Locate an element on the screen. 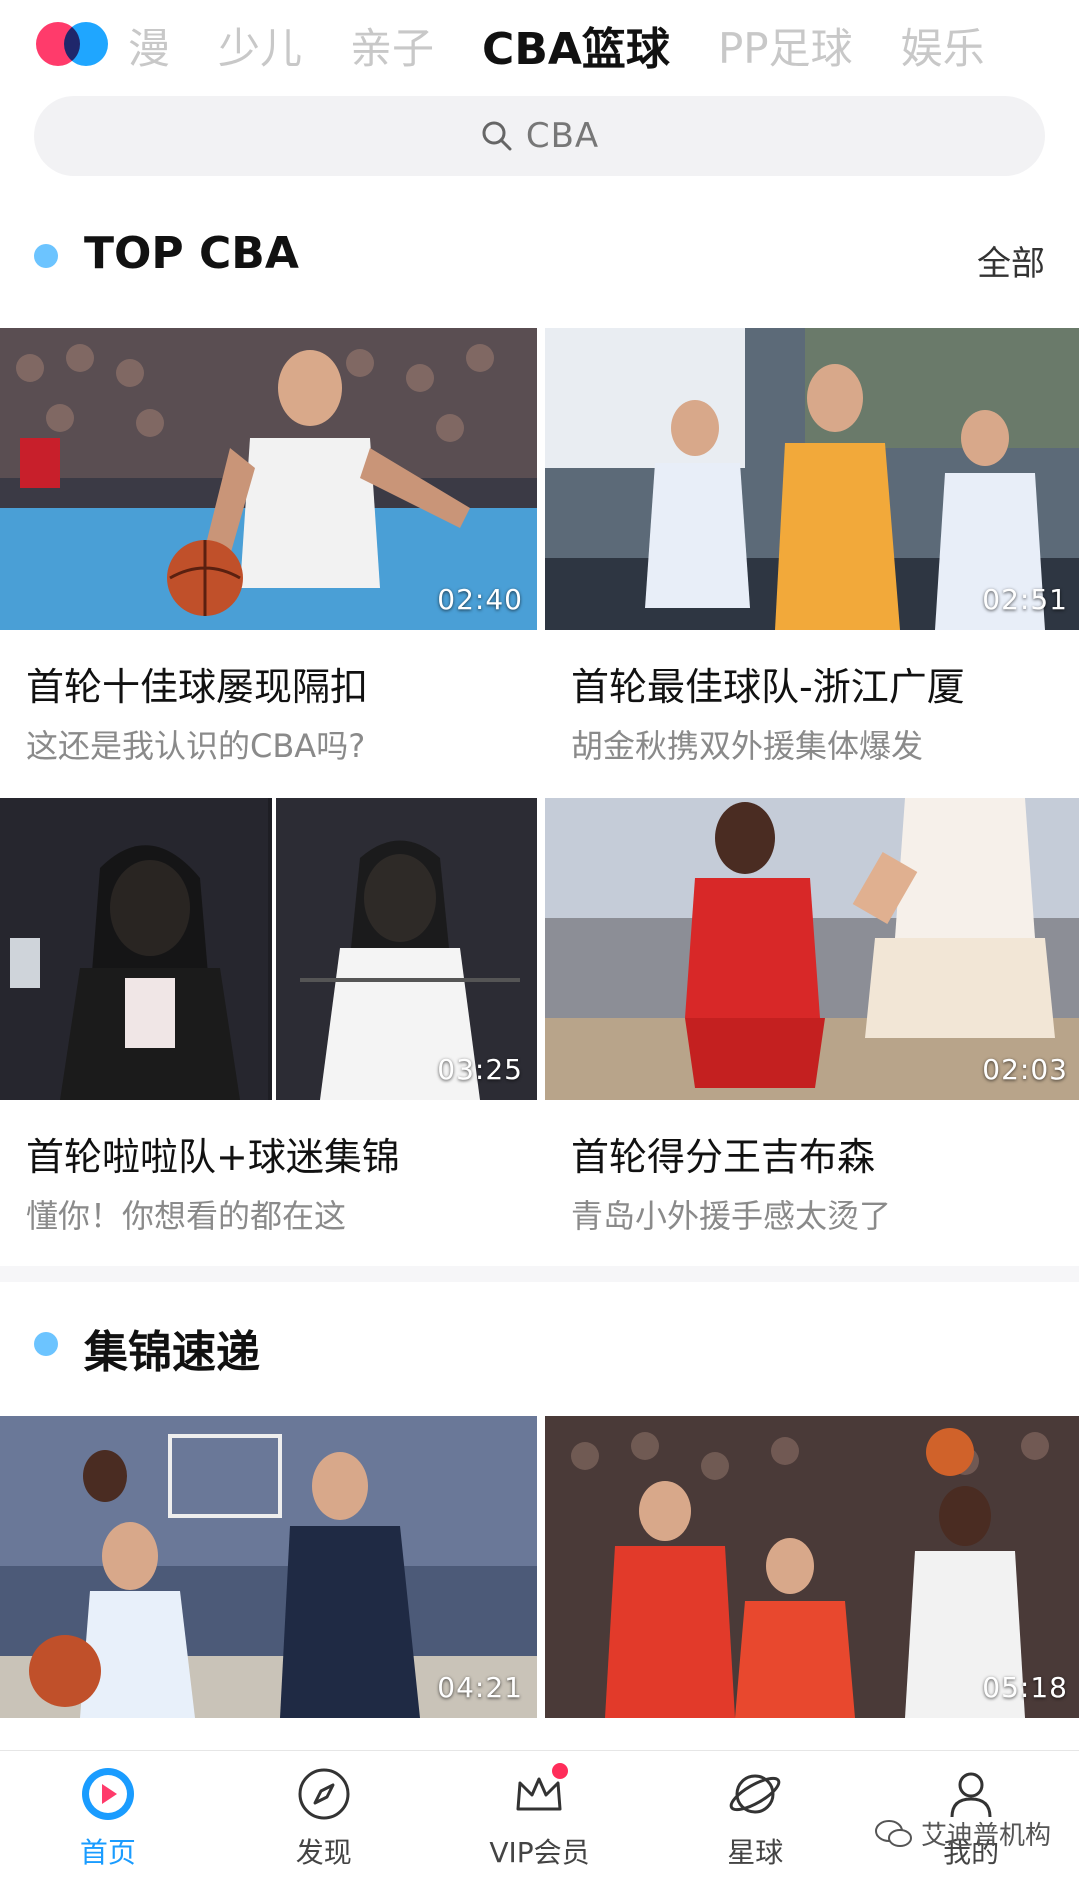 The width and height of the screenshot is (1079, 1878). watermark: 艾迪普机构 is located at coordinates (962, 1833).